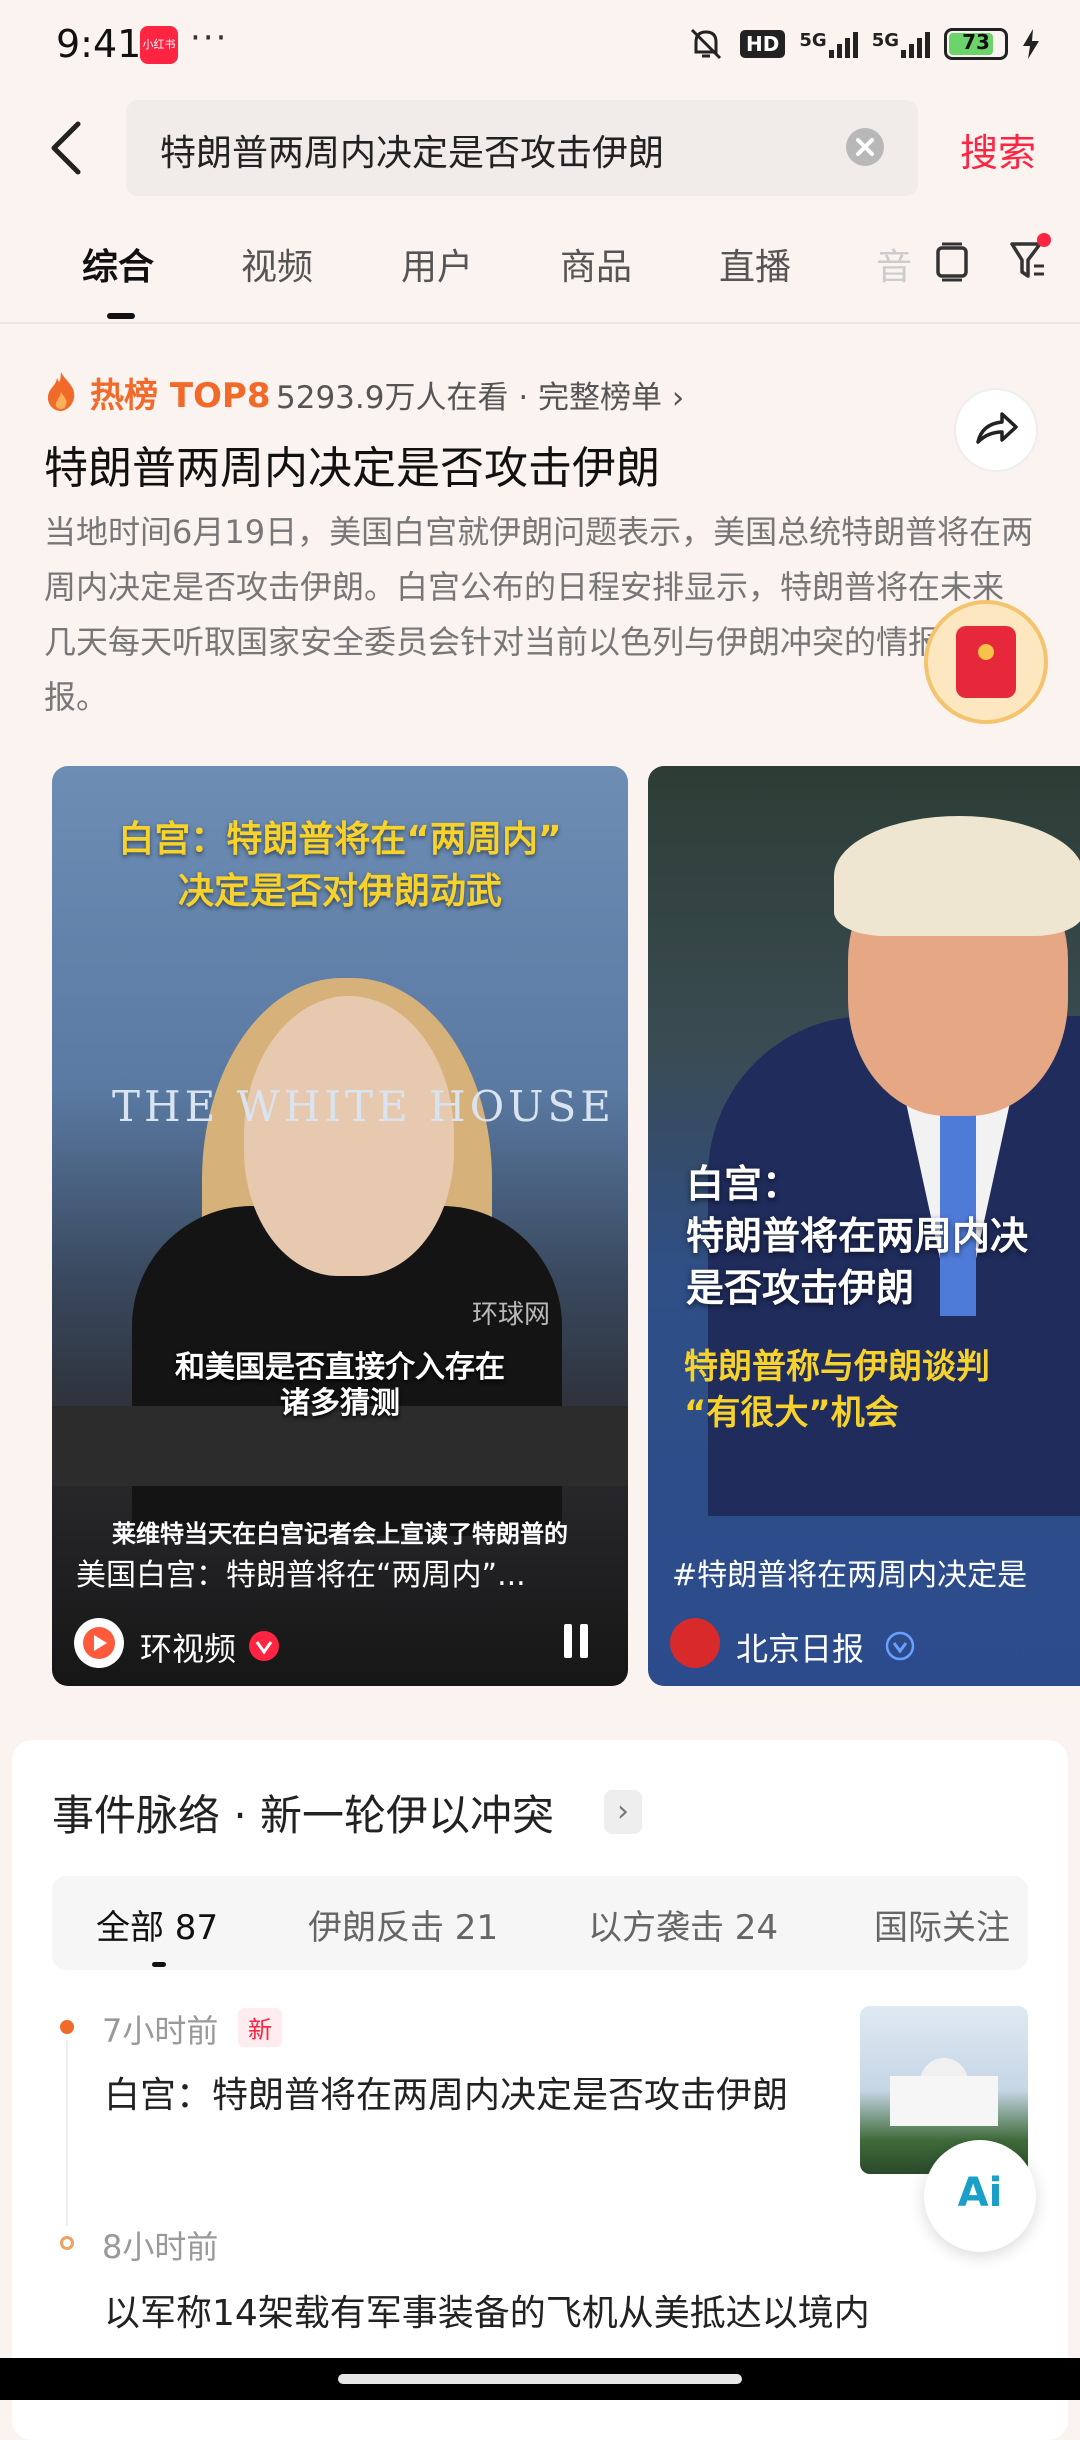 The image size is (1080, 2440). Describe the element at coordinates (900, 1646) in the screenshot. I see `verified-blue-icon` at that location.